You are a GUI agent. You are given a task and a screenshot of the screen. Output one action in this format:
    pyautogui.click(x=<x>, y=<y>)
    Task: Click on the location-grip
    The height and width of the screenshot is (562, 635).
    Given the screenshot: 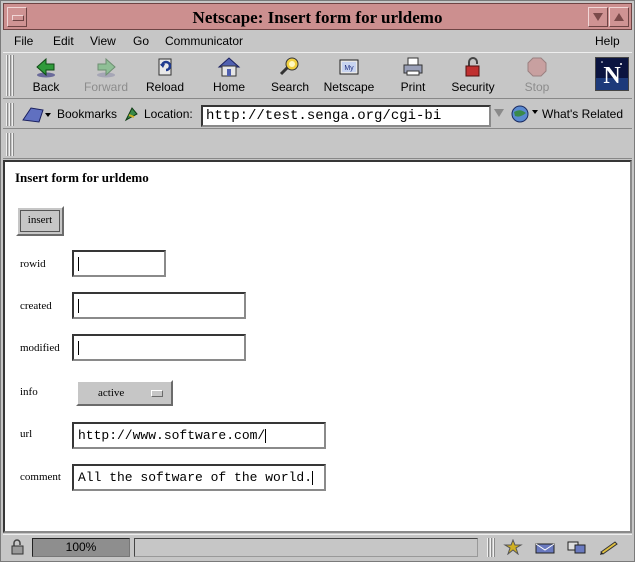 What is the action you would take?
    pyautogui.click(x=10, y=114)
    